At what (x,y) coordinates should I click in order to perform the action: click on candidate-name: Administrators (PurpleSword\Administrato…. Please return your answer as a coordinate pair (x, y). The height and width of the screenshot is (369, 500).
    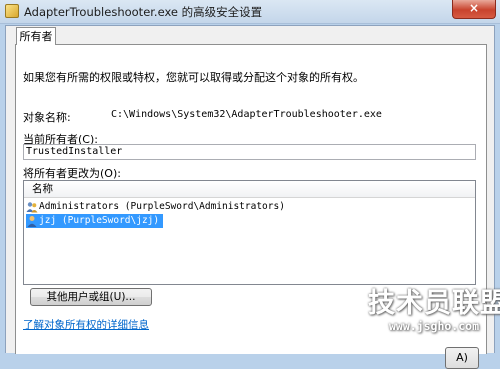
    Looking at the image, I should click on (162, 206).